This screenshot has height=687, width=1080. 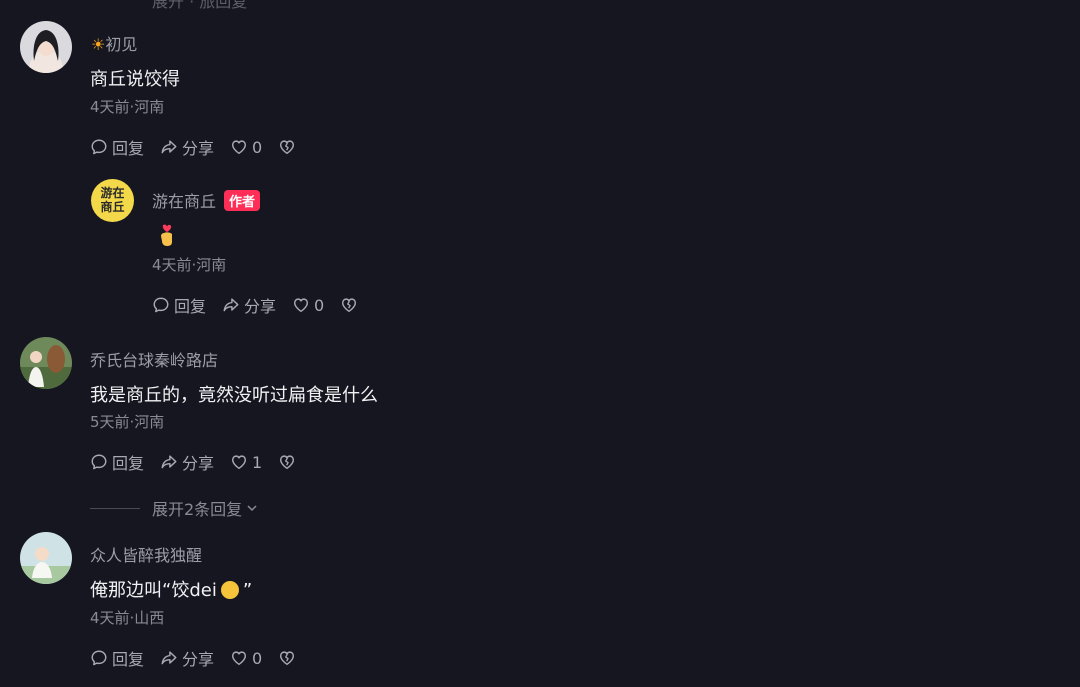 What do you see at coordinates (146, 554) in the screenshot?
I see `username: 众人皆醉我独醒` at bounding box center [146, 554].